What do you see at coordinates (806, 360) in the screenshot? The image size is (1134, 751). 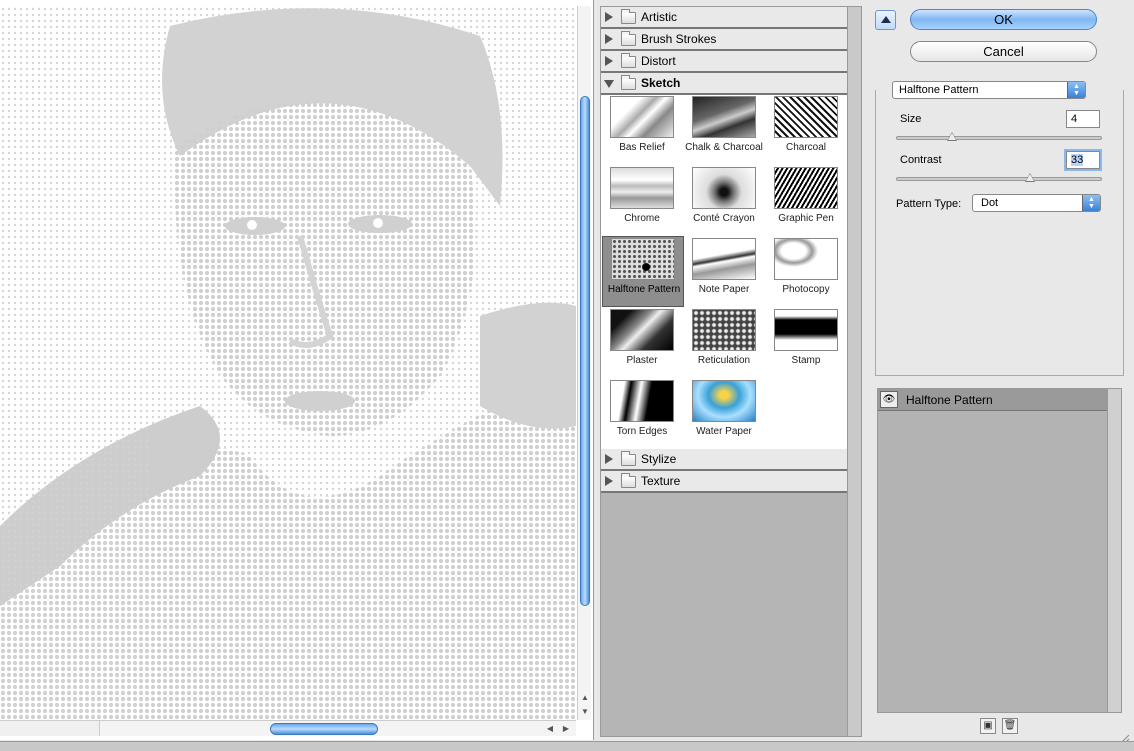 I see `filter-label: Stamp` at bounding box center [806, 360].